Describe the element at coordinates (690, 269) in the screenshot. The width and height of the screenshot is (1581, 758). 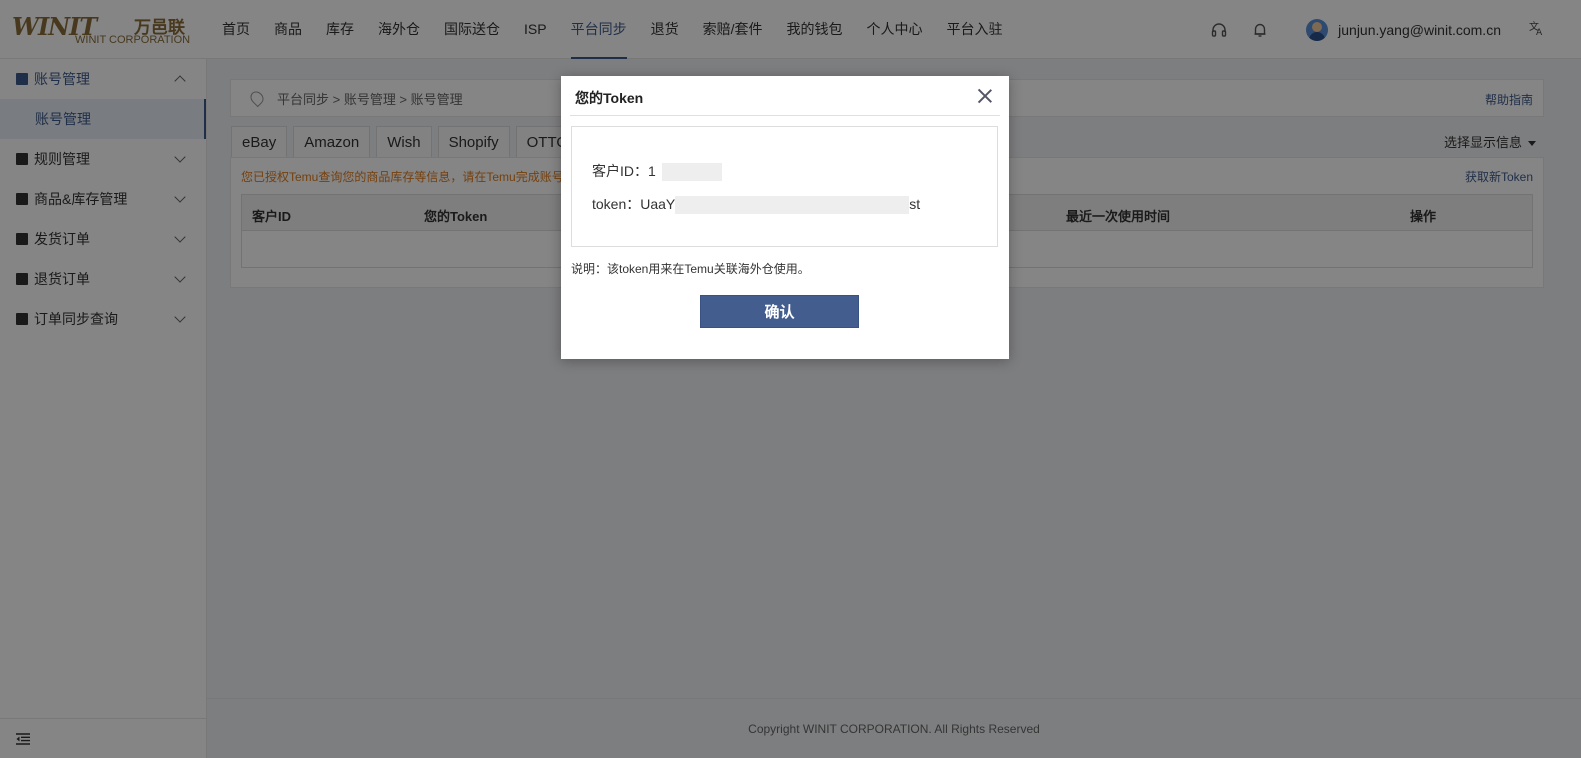
I see `modal-note: 说明：该token用来在Temu关联海外仓使用。` at that location.